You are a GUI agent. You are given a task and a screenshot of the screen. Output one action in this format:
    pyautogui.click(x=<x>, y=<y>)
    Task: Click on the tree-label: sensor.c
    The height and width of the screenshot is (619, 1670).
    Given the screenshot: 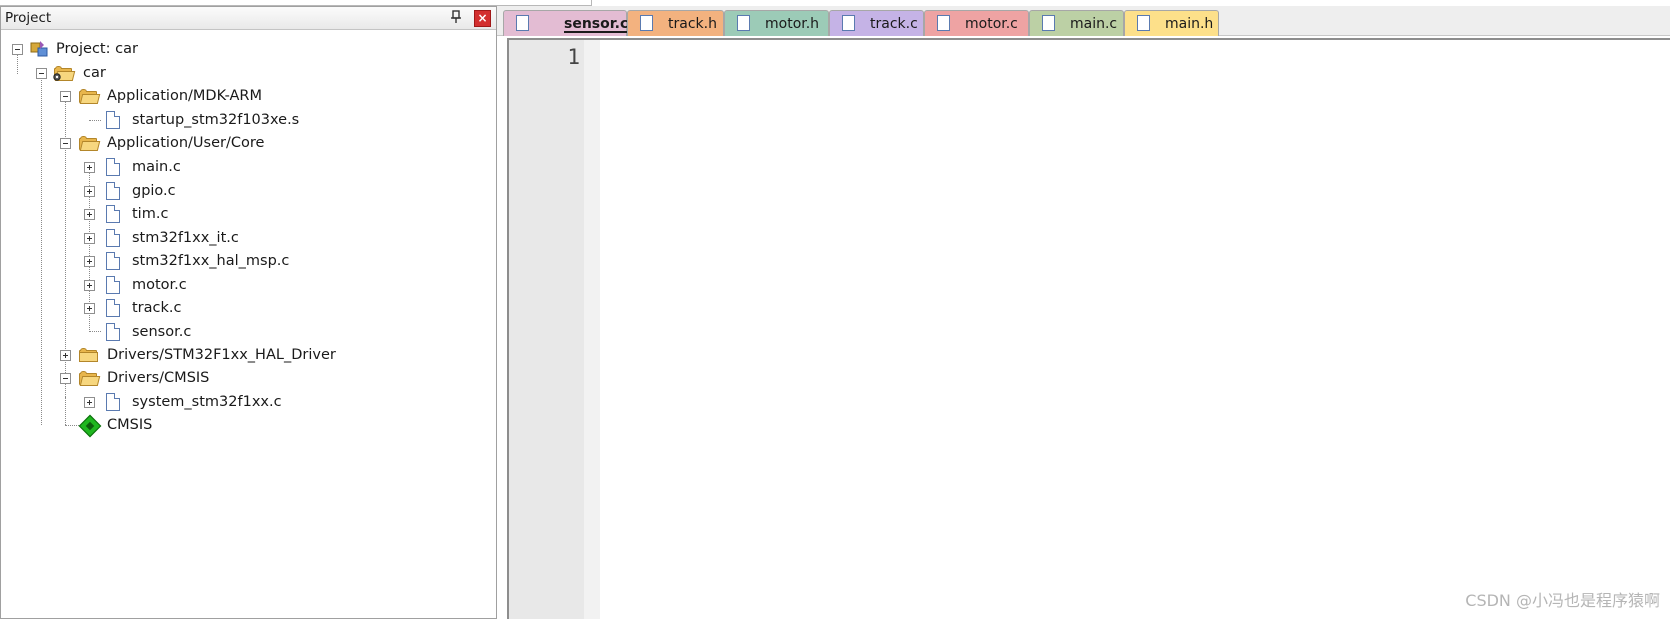 What is the action you would take?
    pyautogui.click(x=162, y=332)
    